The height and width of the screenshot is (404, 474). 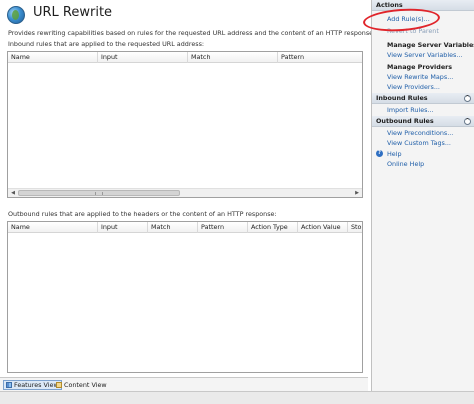 I want to click on outbound-rules-section-header: Outbound Rules ^, so click(x=423, y=121).